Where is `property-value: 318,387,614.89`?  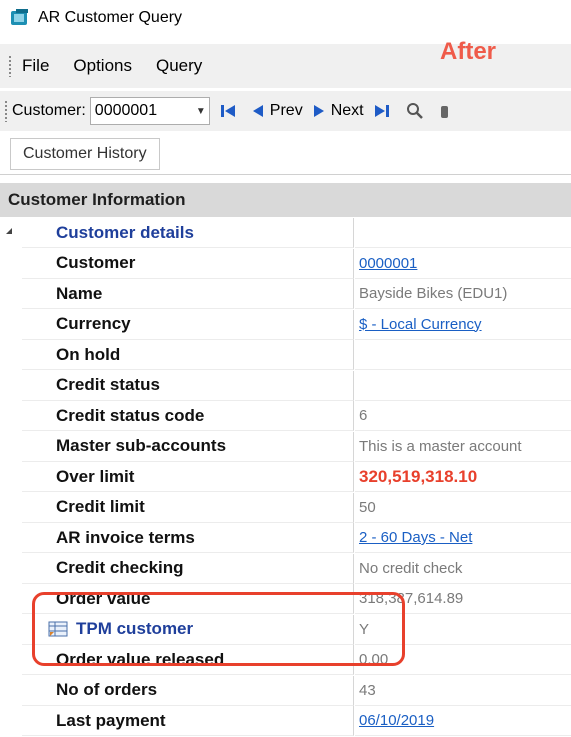
property-value: 318,387,614.89 is located at coordinates (463, 599).